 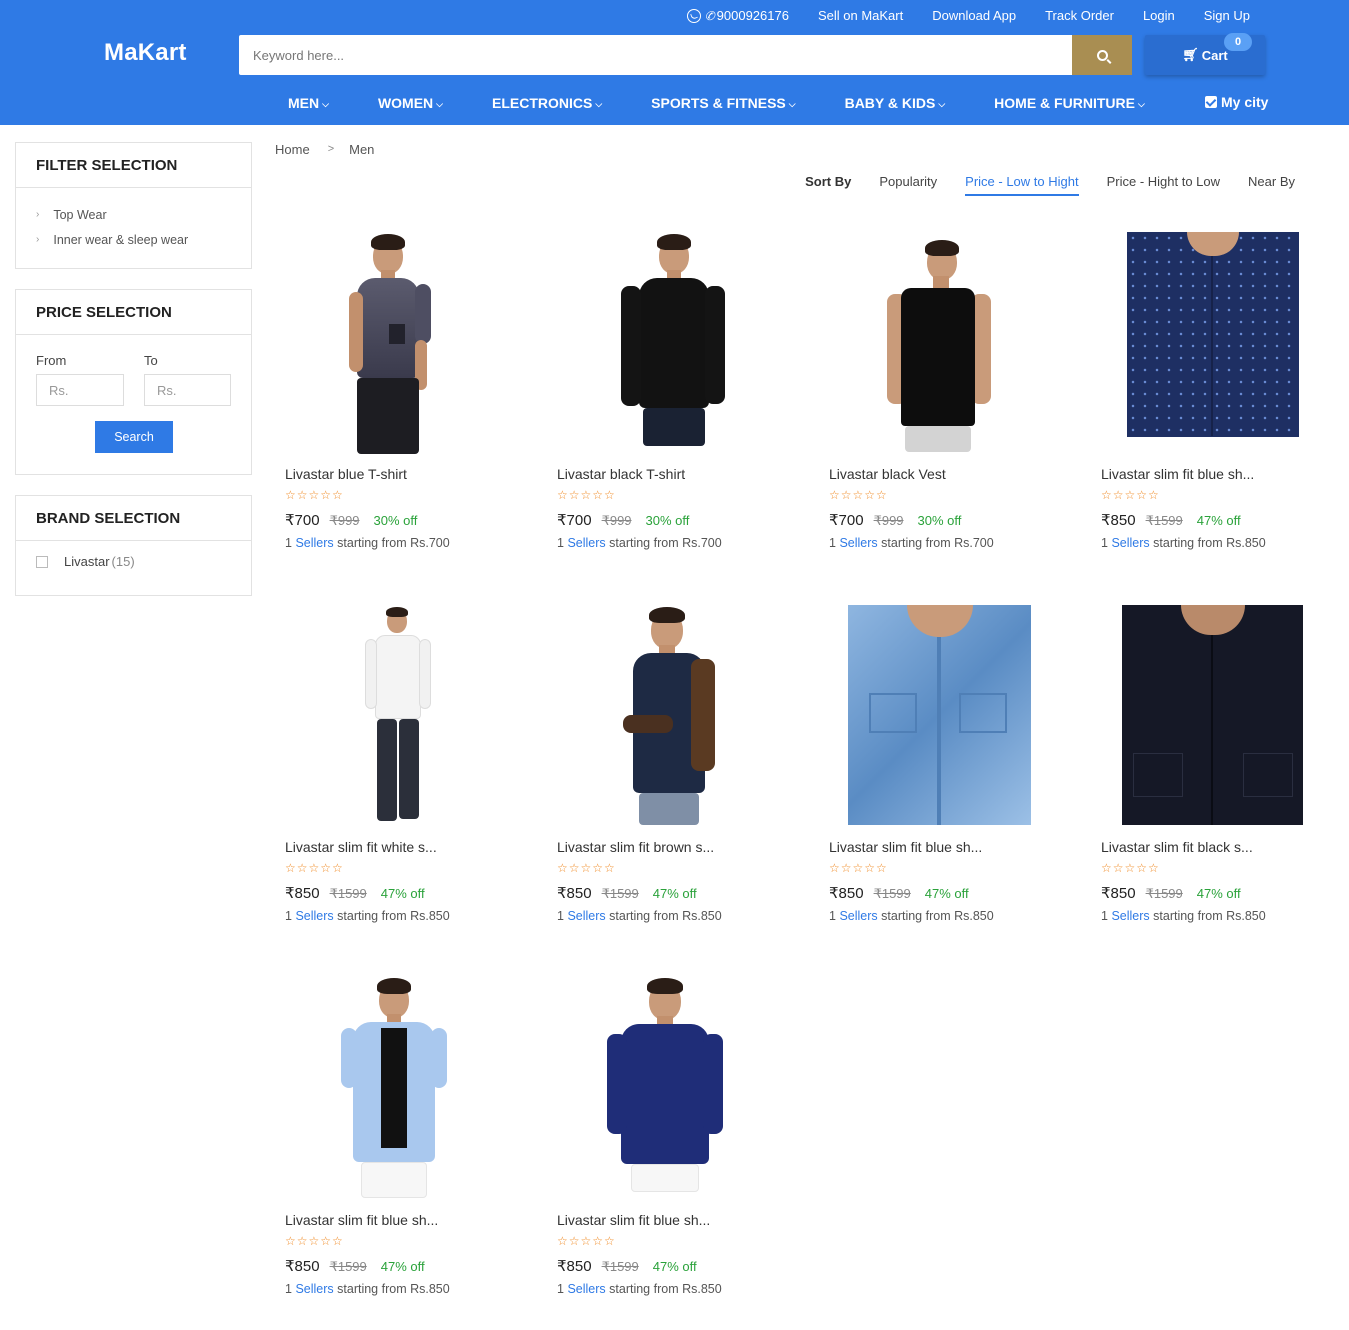 I want to click on contact-phone: ✆ 9000926176, so click(x=737, y=15).